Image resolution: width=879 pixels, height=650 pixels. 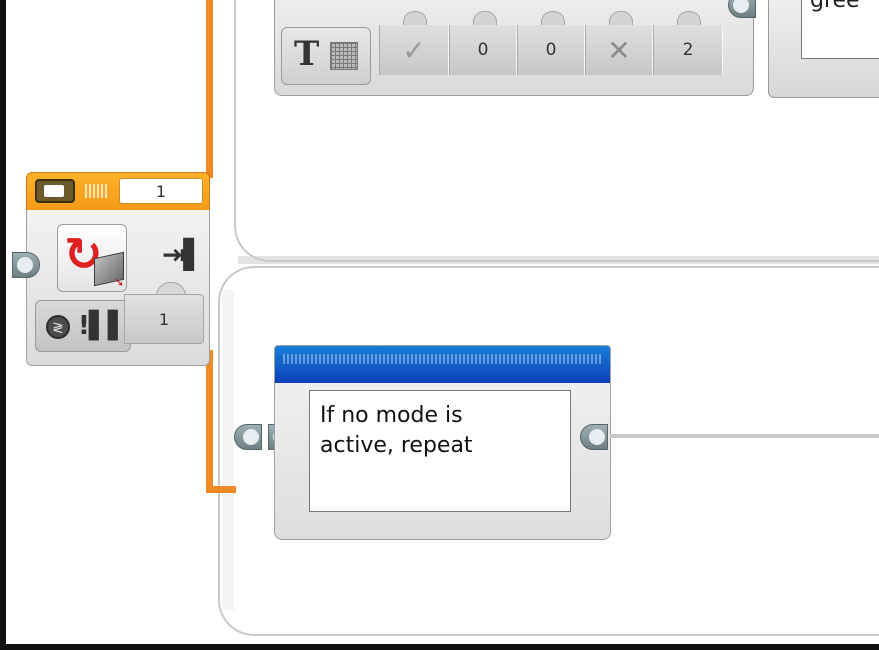 What do you see at coordinates (103, 326) in the screenshot?
I see `signal-bars-icon: !▌▌` at bounding box center [103, 326].